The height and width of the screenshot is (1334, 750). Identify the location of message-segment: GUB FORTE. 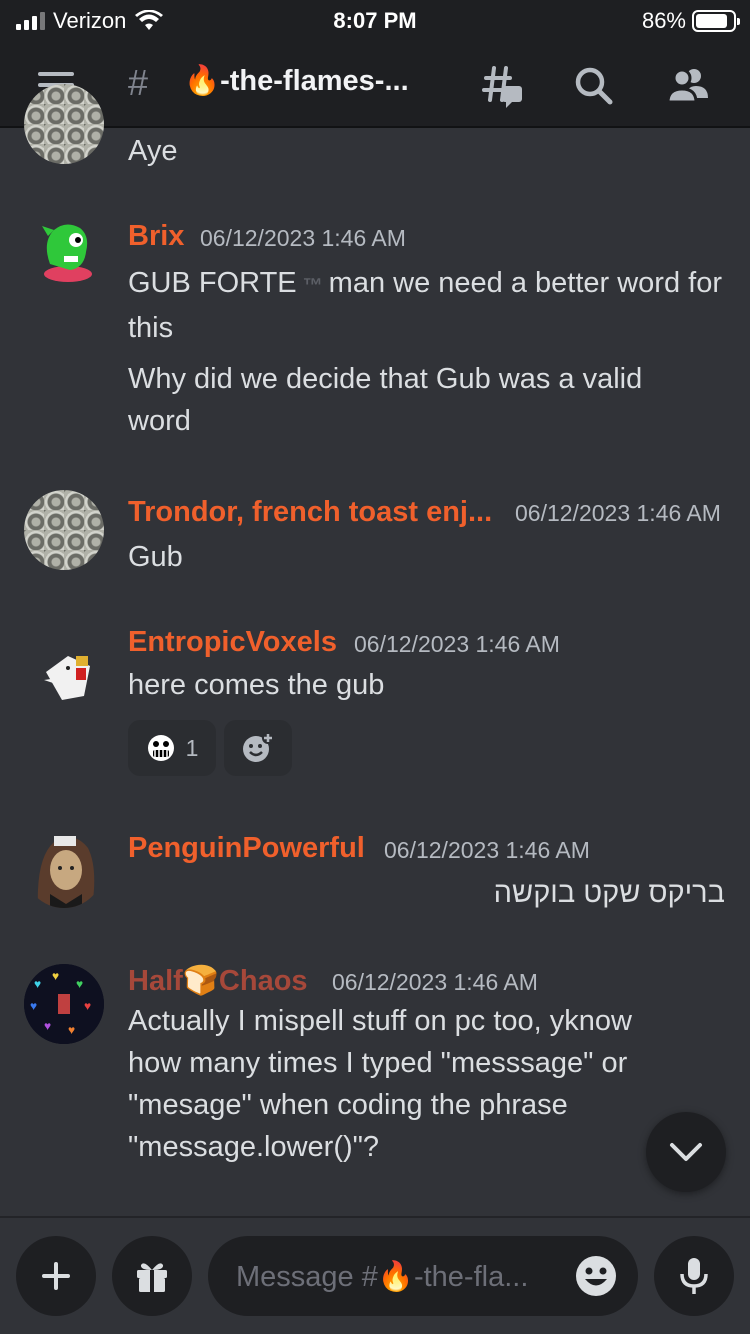
(212, 283).